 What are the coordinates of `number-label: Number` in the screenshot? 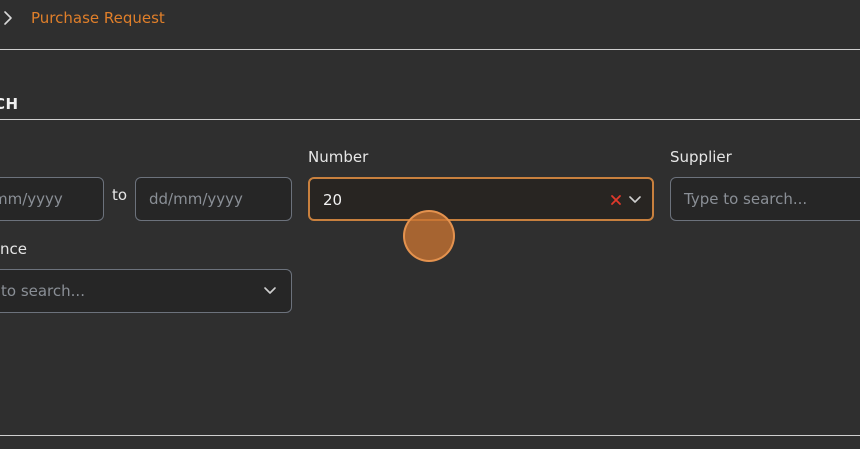 It's located at (338, 157).